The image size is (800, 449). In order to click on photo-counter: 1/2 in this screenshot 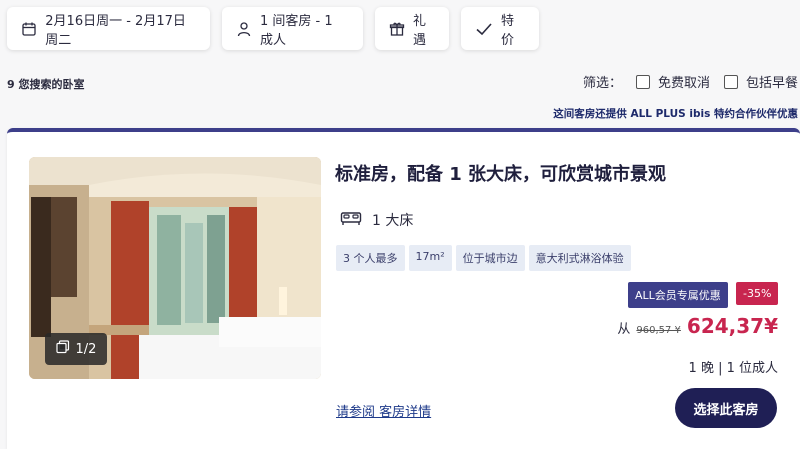, I will do `click(76, 349)`.